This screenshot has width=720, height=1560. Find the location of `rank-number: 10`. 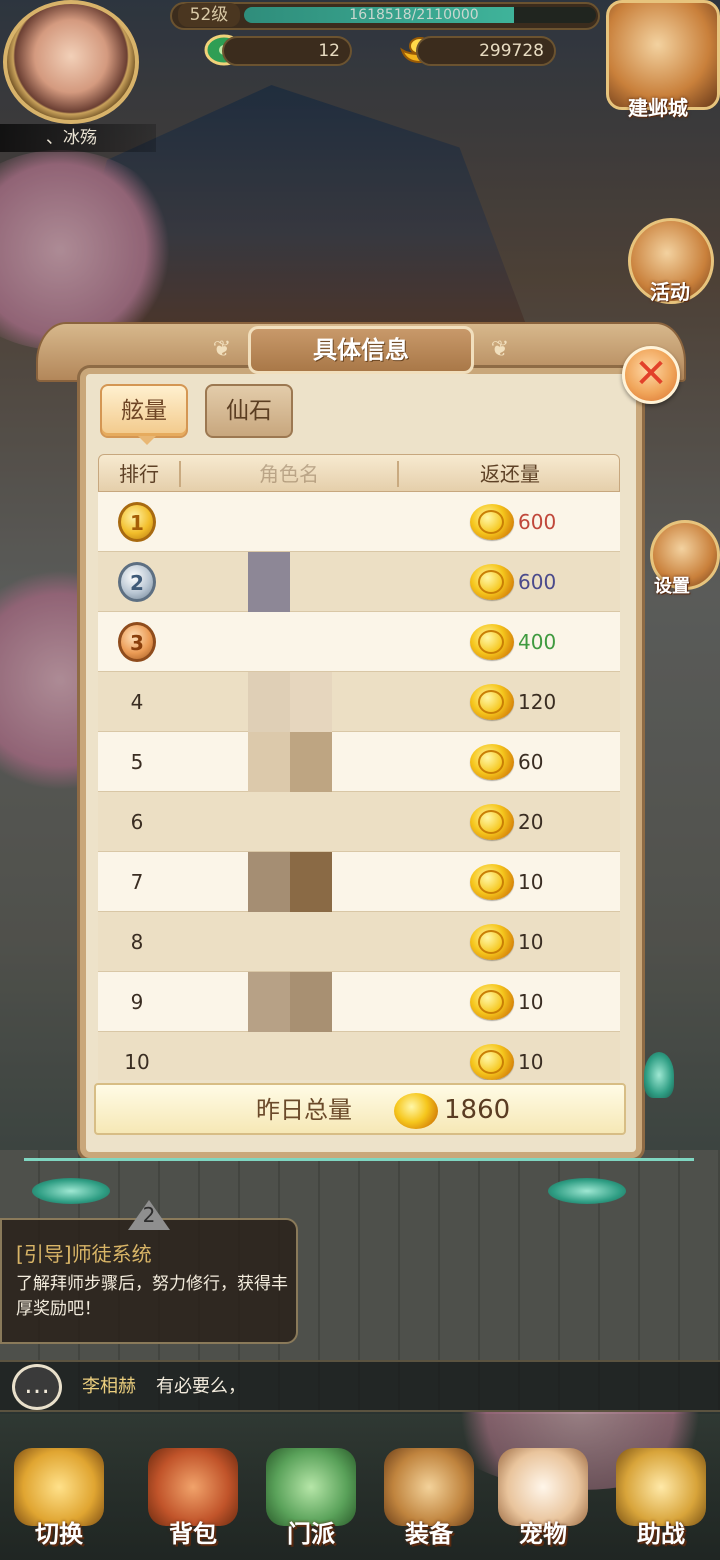

rank-number: 10 is located at coordinates (137, 1062).